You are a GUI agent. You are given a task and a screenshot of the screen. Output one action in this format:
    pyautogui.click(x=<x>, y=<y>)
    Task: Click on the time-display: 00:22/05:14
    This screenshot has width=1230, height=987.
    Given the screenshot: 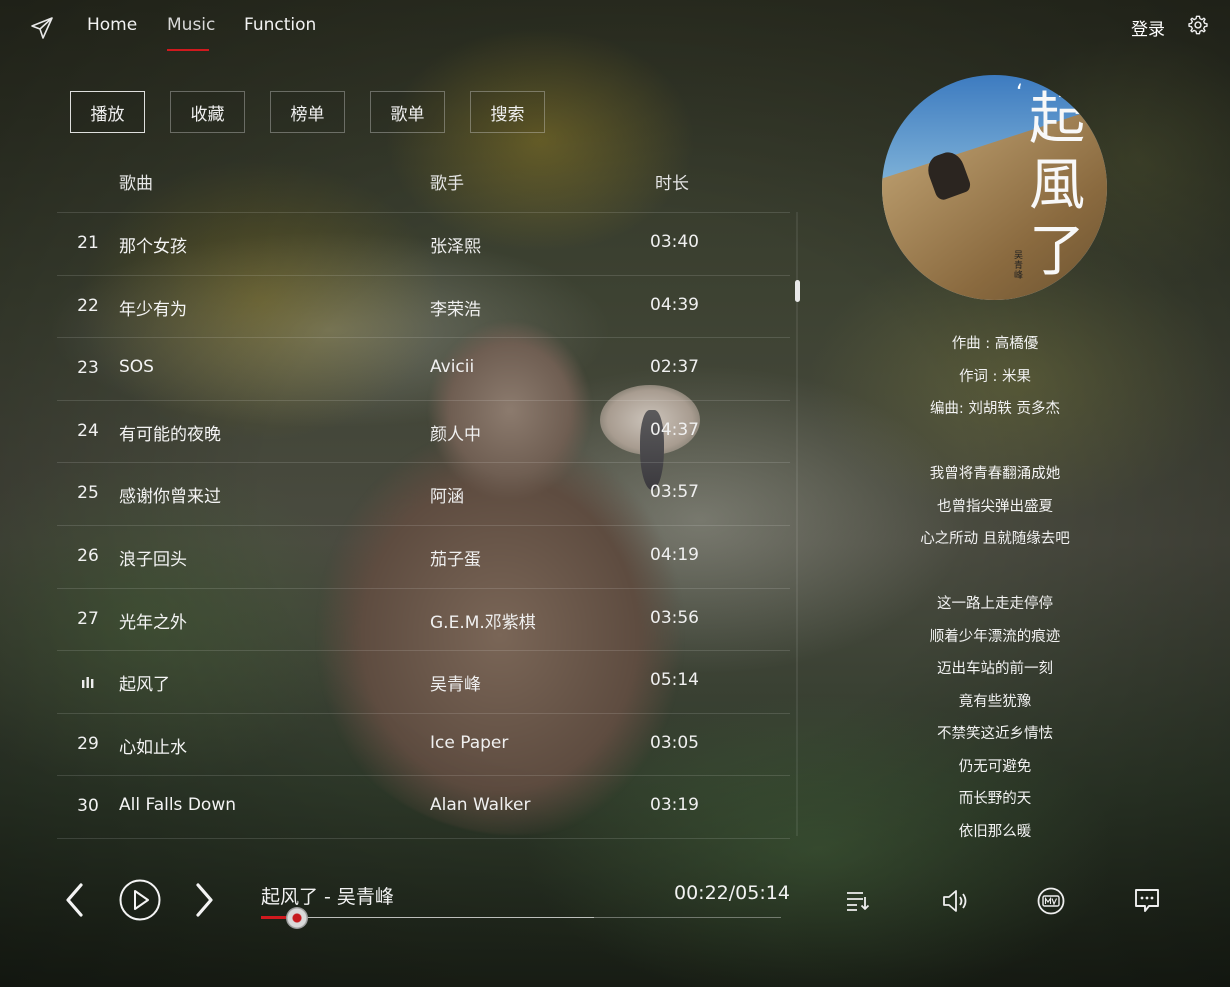 What is the action you would take?
    pyautogui.click(x=732, y=893)
    